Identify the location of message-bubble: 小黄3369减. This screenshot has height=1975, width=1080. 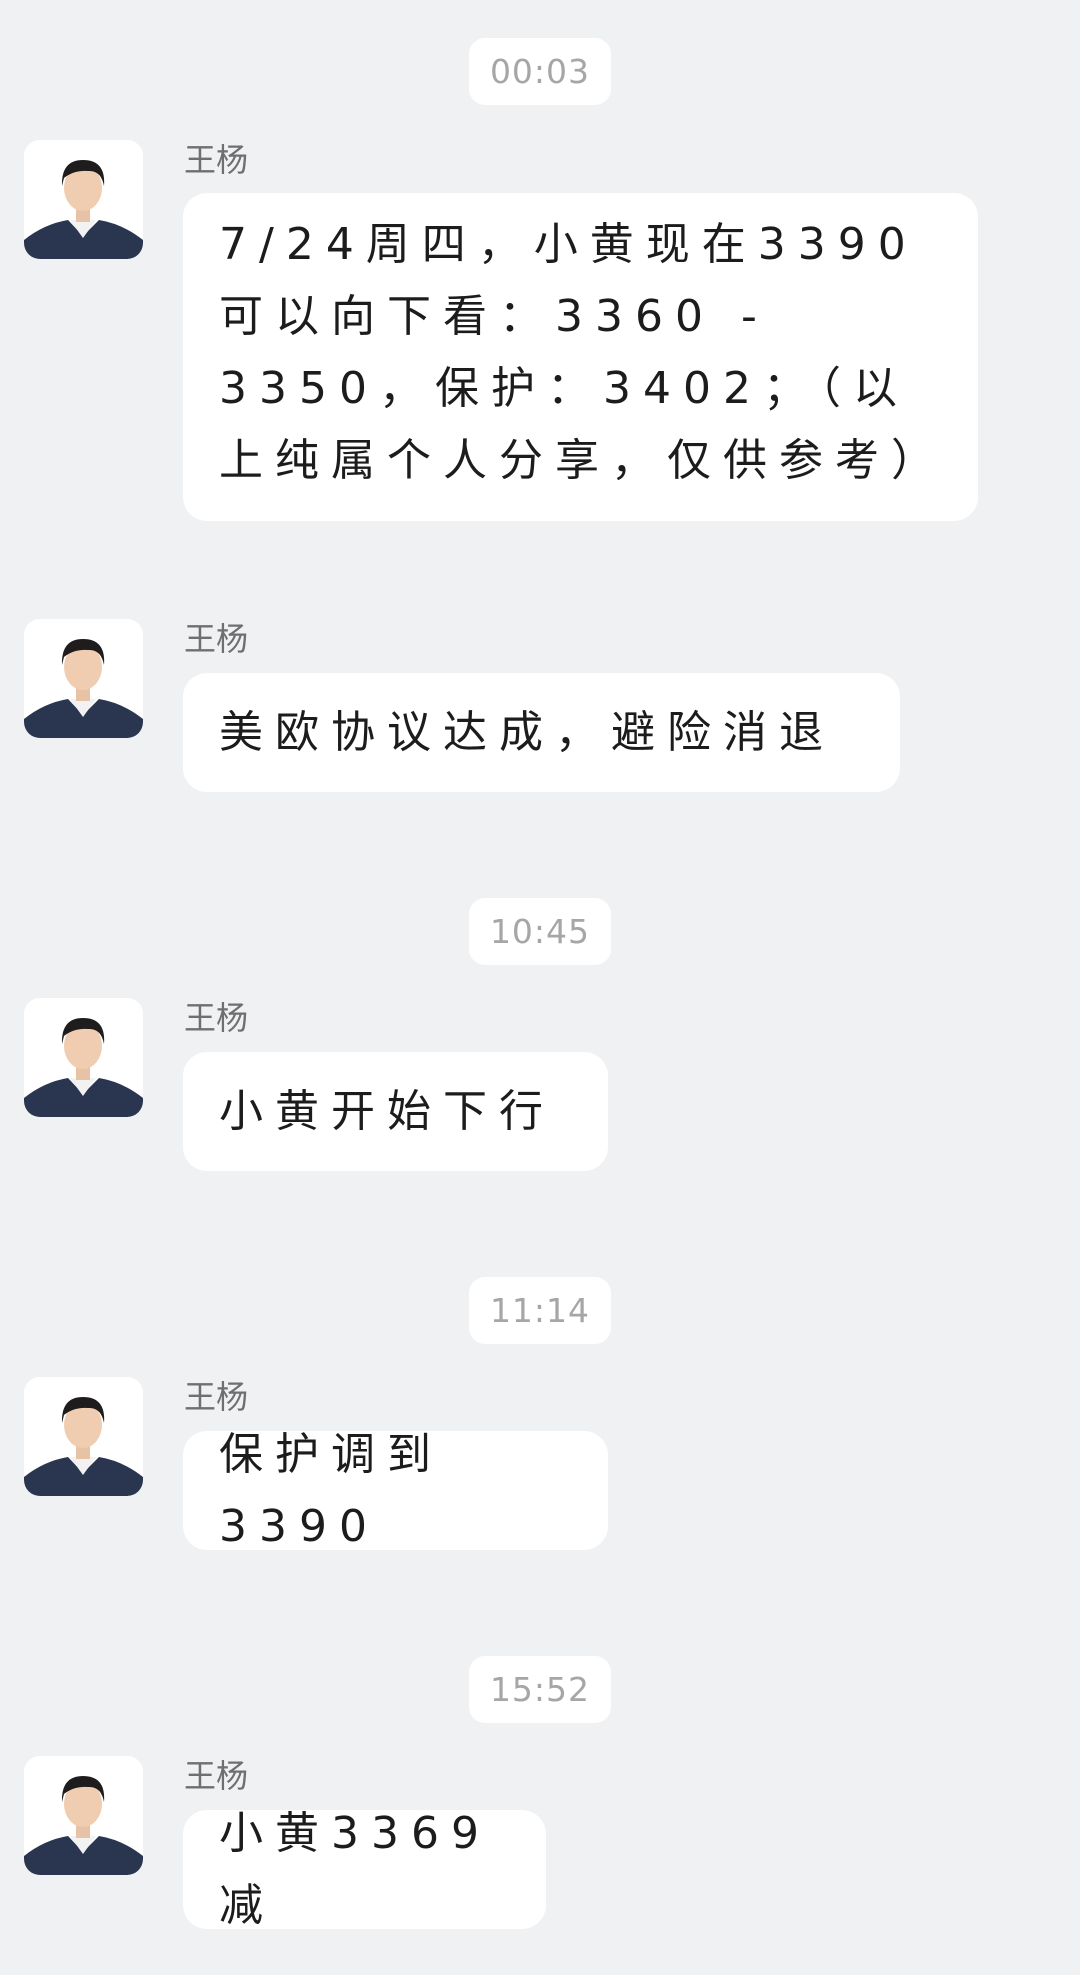
(364, 1869).